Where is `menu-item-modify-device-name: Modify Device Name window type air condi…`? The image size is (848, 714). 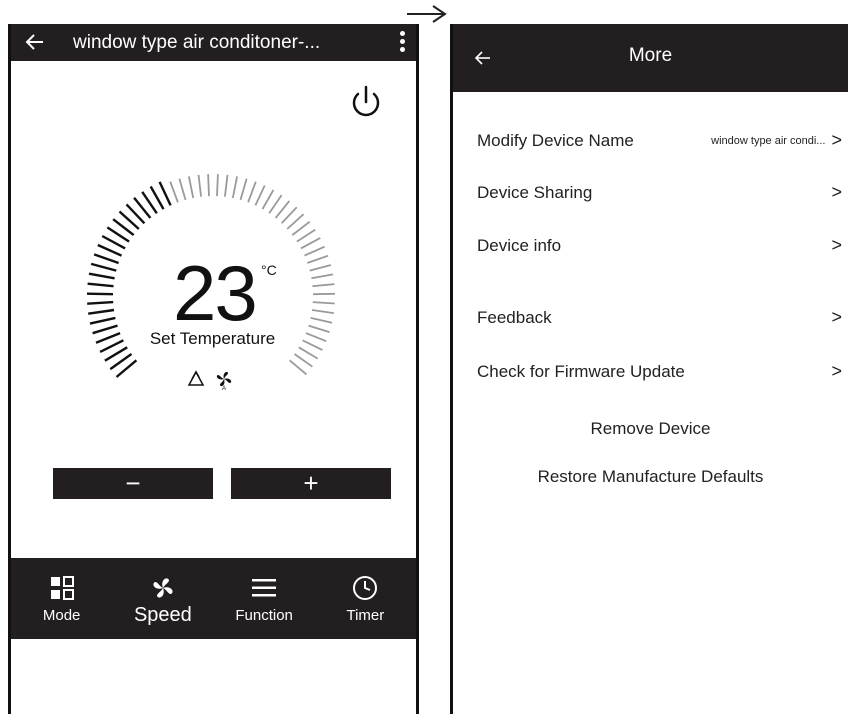 menu-item-modify-device-name: Modify Device Name window type air condi… is located at coordinates (659, 140).